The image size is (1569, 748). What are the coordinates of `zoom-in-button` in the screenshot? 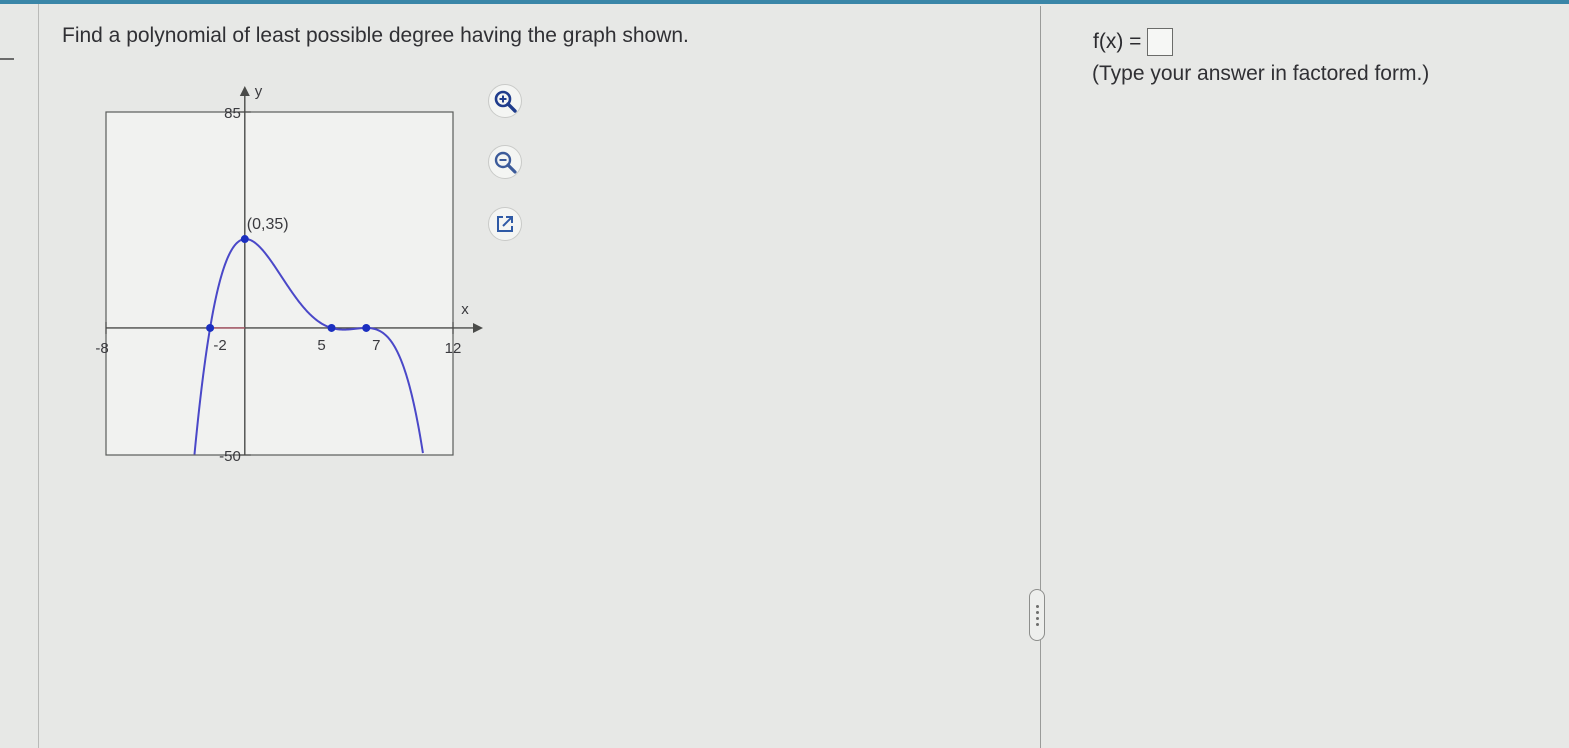 It's located at (505, 101).